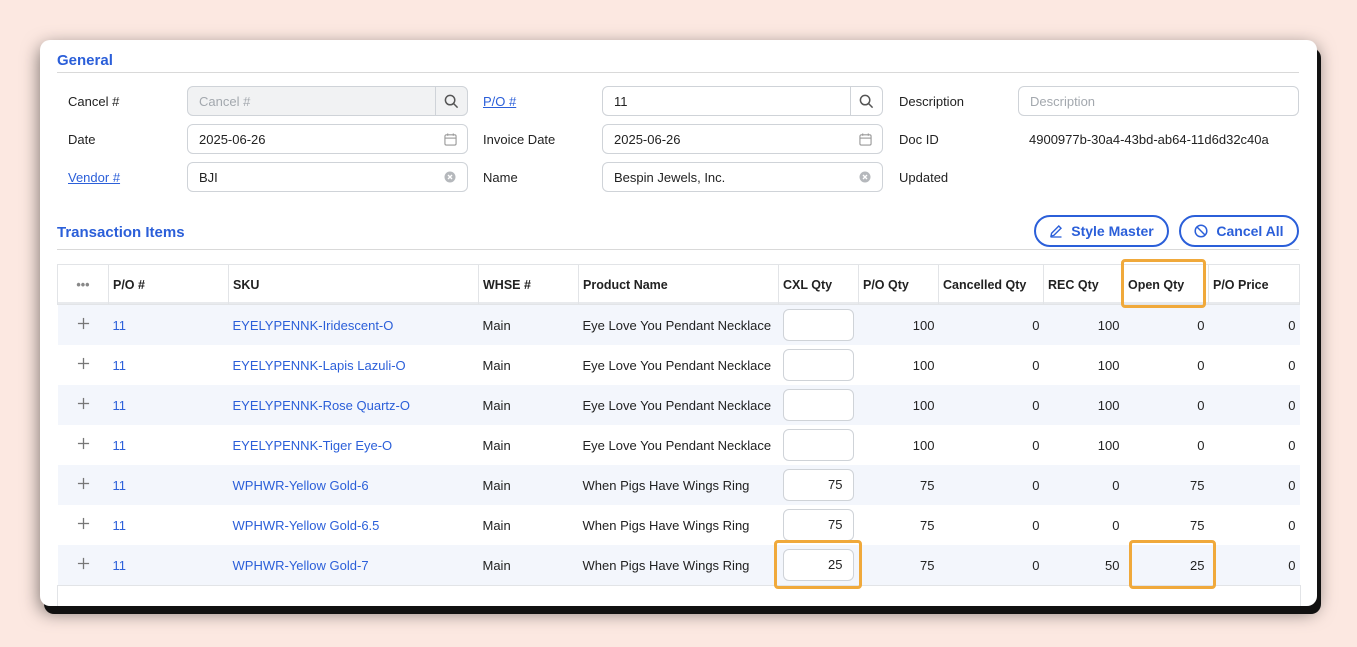  I want to click on style-master-label: Style Master, so click(1112, 231).